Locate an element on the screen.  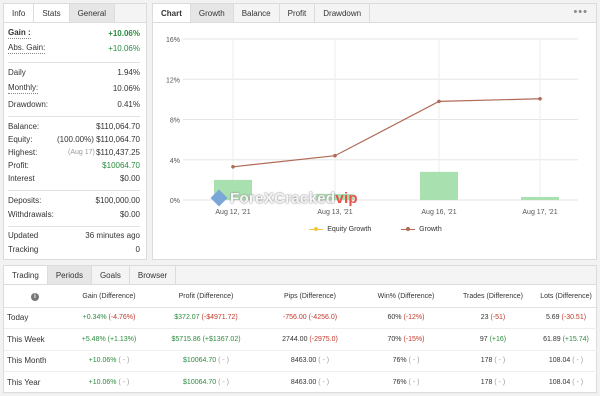
lots-difference: (+15.74) is located at coordinates (575, 339).